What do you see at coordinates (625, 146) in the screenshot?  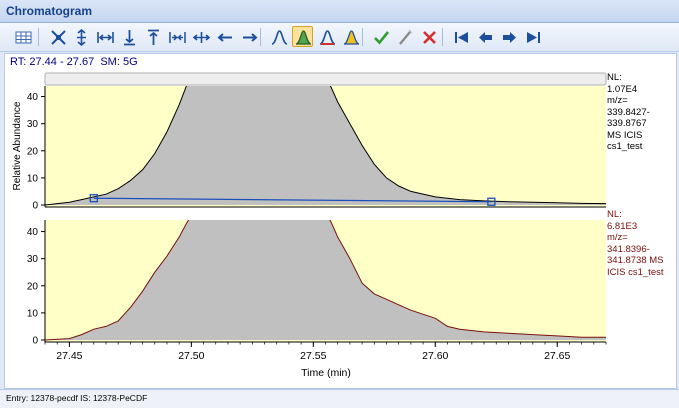 I see `trace-info-line: cs1_test` at bounding box center [625, 146].